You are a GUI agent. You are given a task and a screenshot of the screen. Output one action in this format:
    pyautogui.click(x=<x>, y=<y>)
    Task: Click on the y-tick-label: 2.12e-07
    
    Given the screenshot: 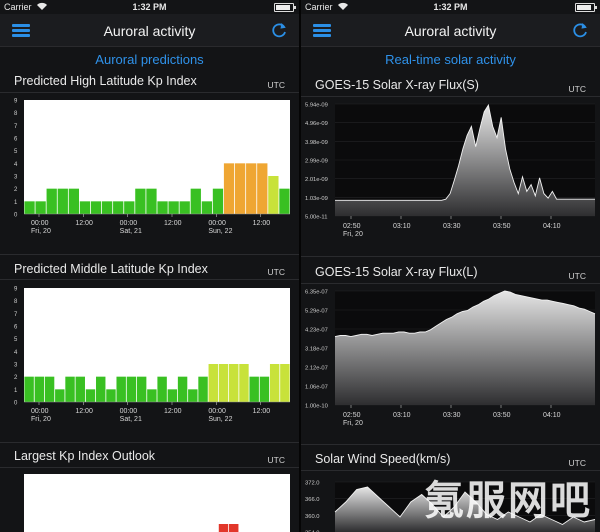 What is the action you would take?
    pyautogui.click(x=316, y=369)
    